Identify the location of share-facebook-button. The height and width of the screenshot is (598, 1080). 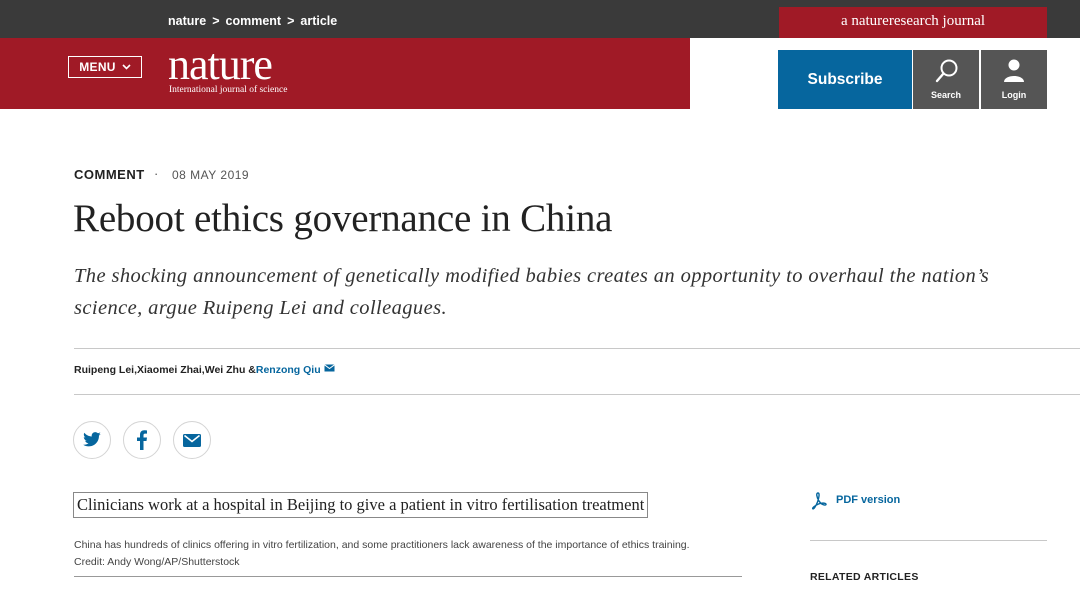
(142, 440).